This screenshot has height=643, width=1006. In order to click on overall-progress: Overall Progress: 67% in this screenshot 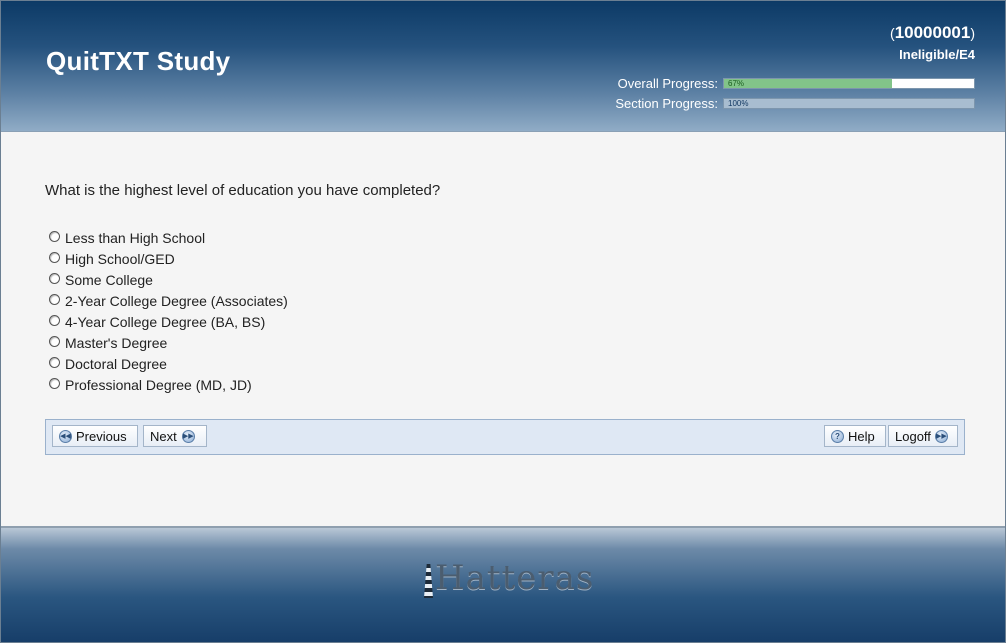, I will do `click(796, 83)`.